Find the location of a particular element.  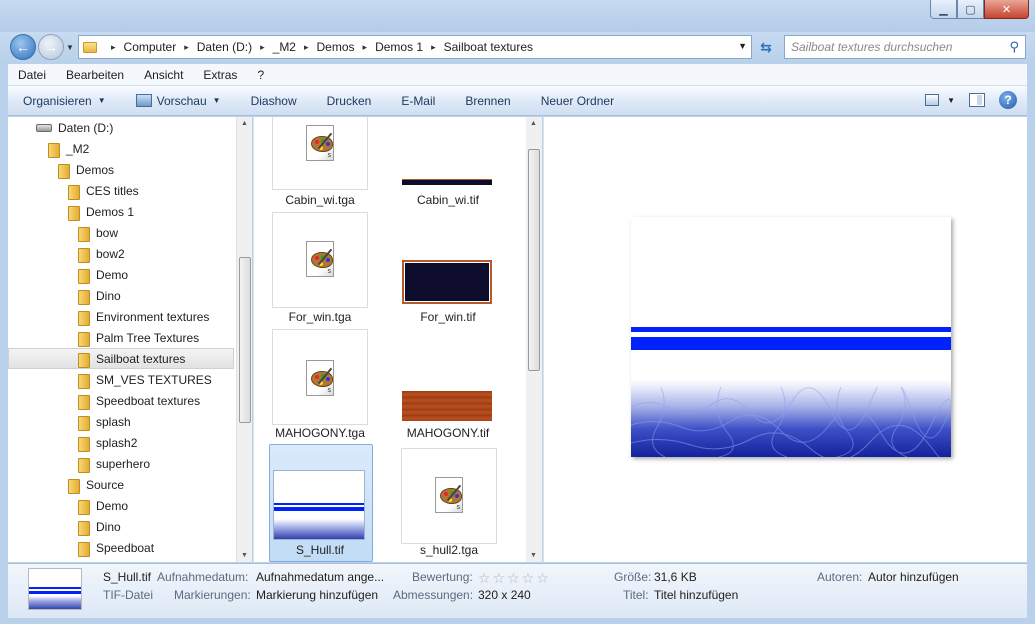

breadcrumb-sailboat: Sailboat textures is located at coordinates (488, 47).